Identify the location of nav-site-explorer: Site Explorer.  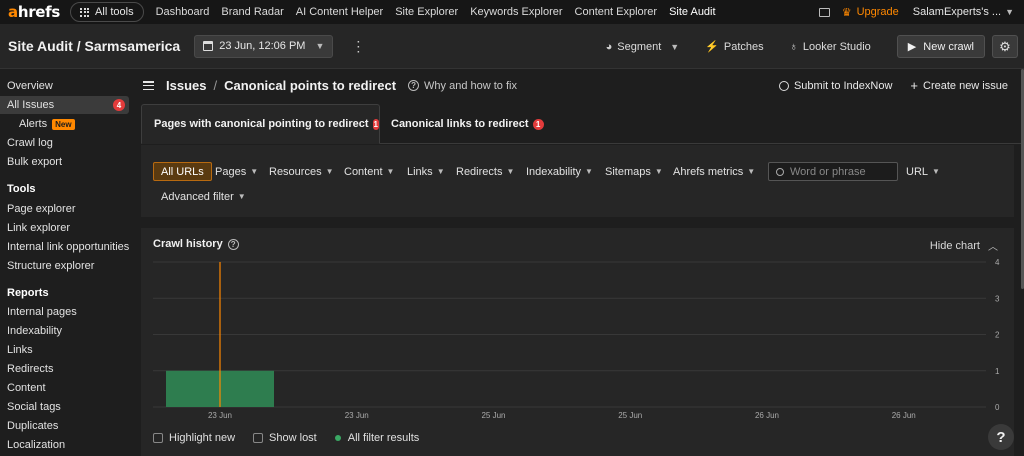
(426, 12).